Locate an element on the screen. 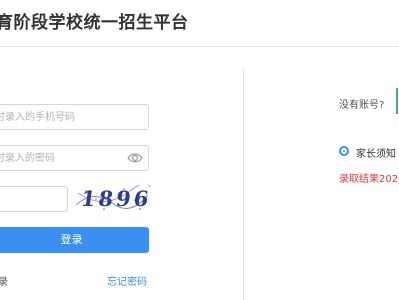  captcha-field is located at coordinates (34, 199).